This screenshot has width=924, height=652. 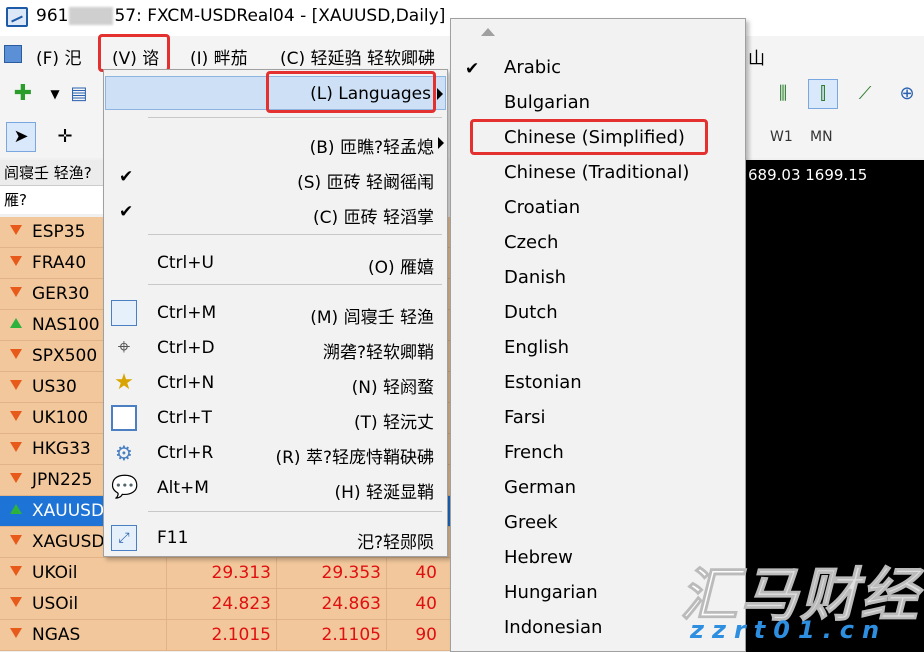 I want to click on symbol-name: US30, so click(x=54, y=387).